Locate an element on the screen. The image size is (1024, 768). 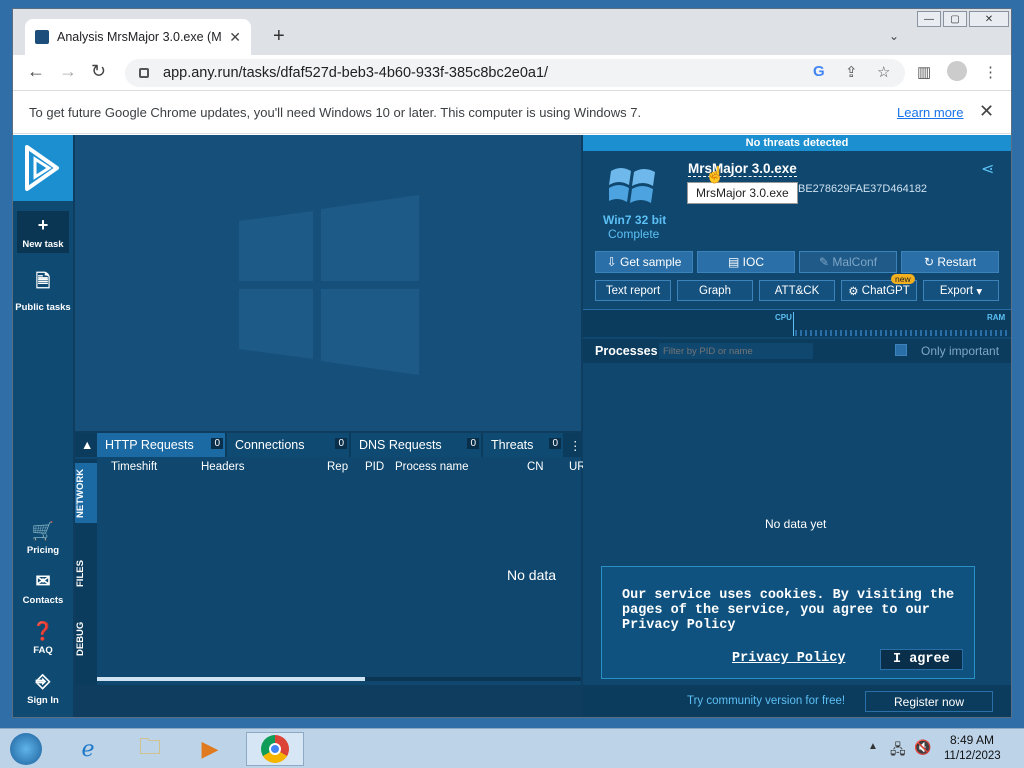
col-pid: PID is located at coordinates (374, 467).